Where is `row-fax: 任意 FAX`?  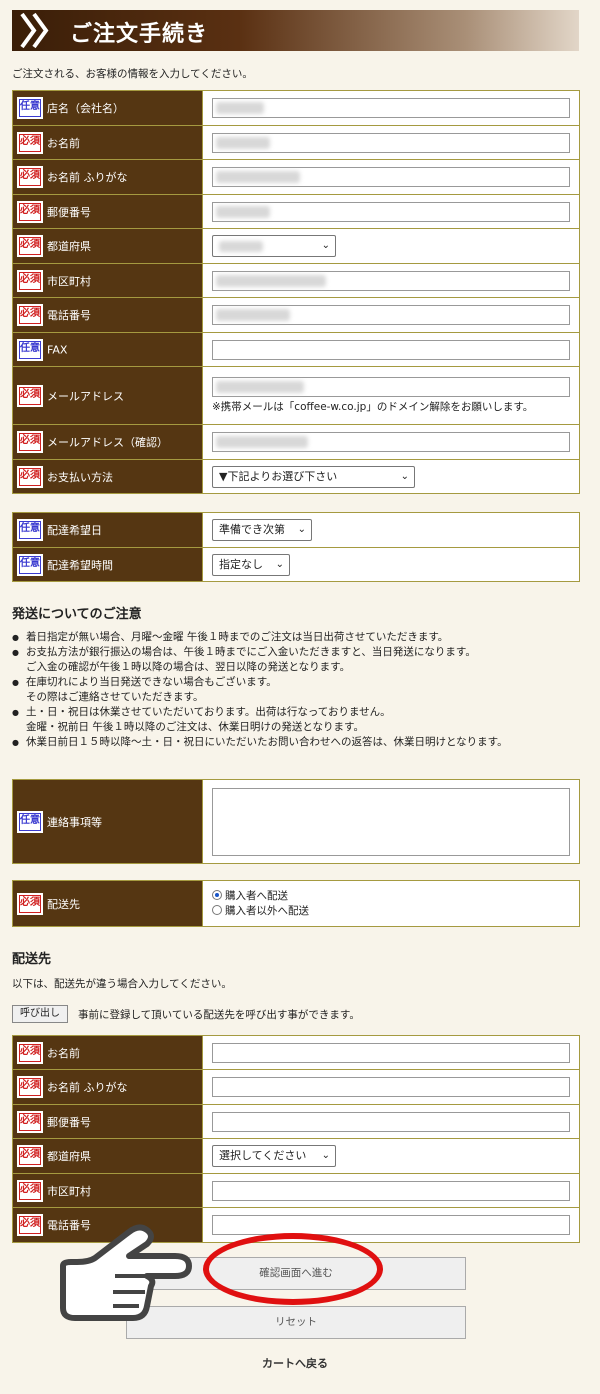
row-fax: 任意 FAX is located at coordinates (296, 349).